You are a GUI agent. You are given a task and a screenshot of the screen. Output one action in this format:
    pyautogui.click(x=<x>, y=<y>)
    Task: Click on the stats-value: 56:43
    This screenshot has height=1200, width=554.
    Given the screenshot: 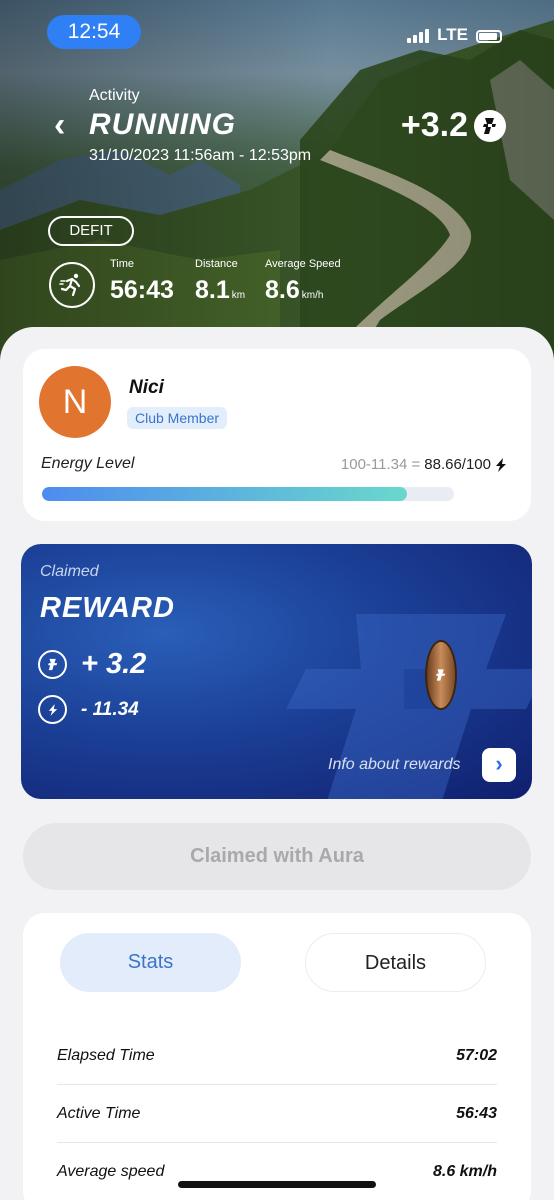 What is the action you would take?
    pyautogui.click(x=476, y=1113)
    